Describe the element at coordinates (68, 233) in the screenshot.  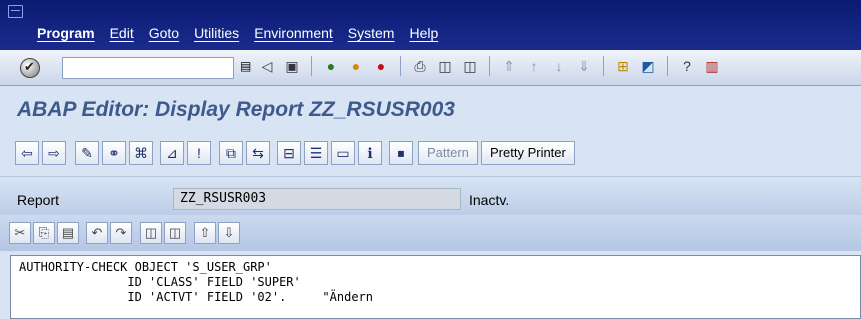
I see `paste-icon: ▤` at that location.